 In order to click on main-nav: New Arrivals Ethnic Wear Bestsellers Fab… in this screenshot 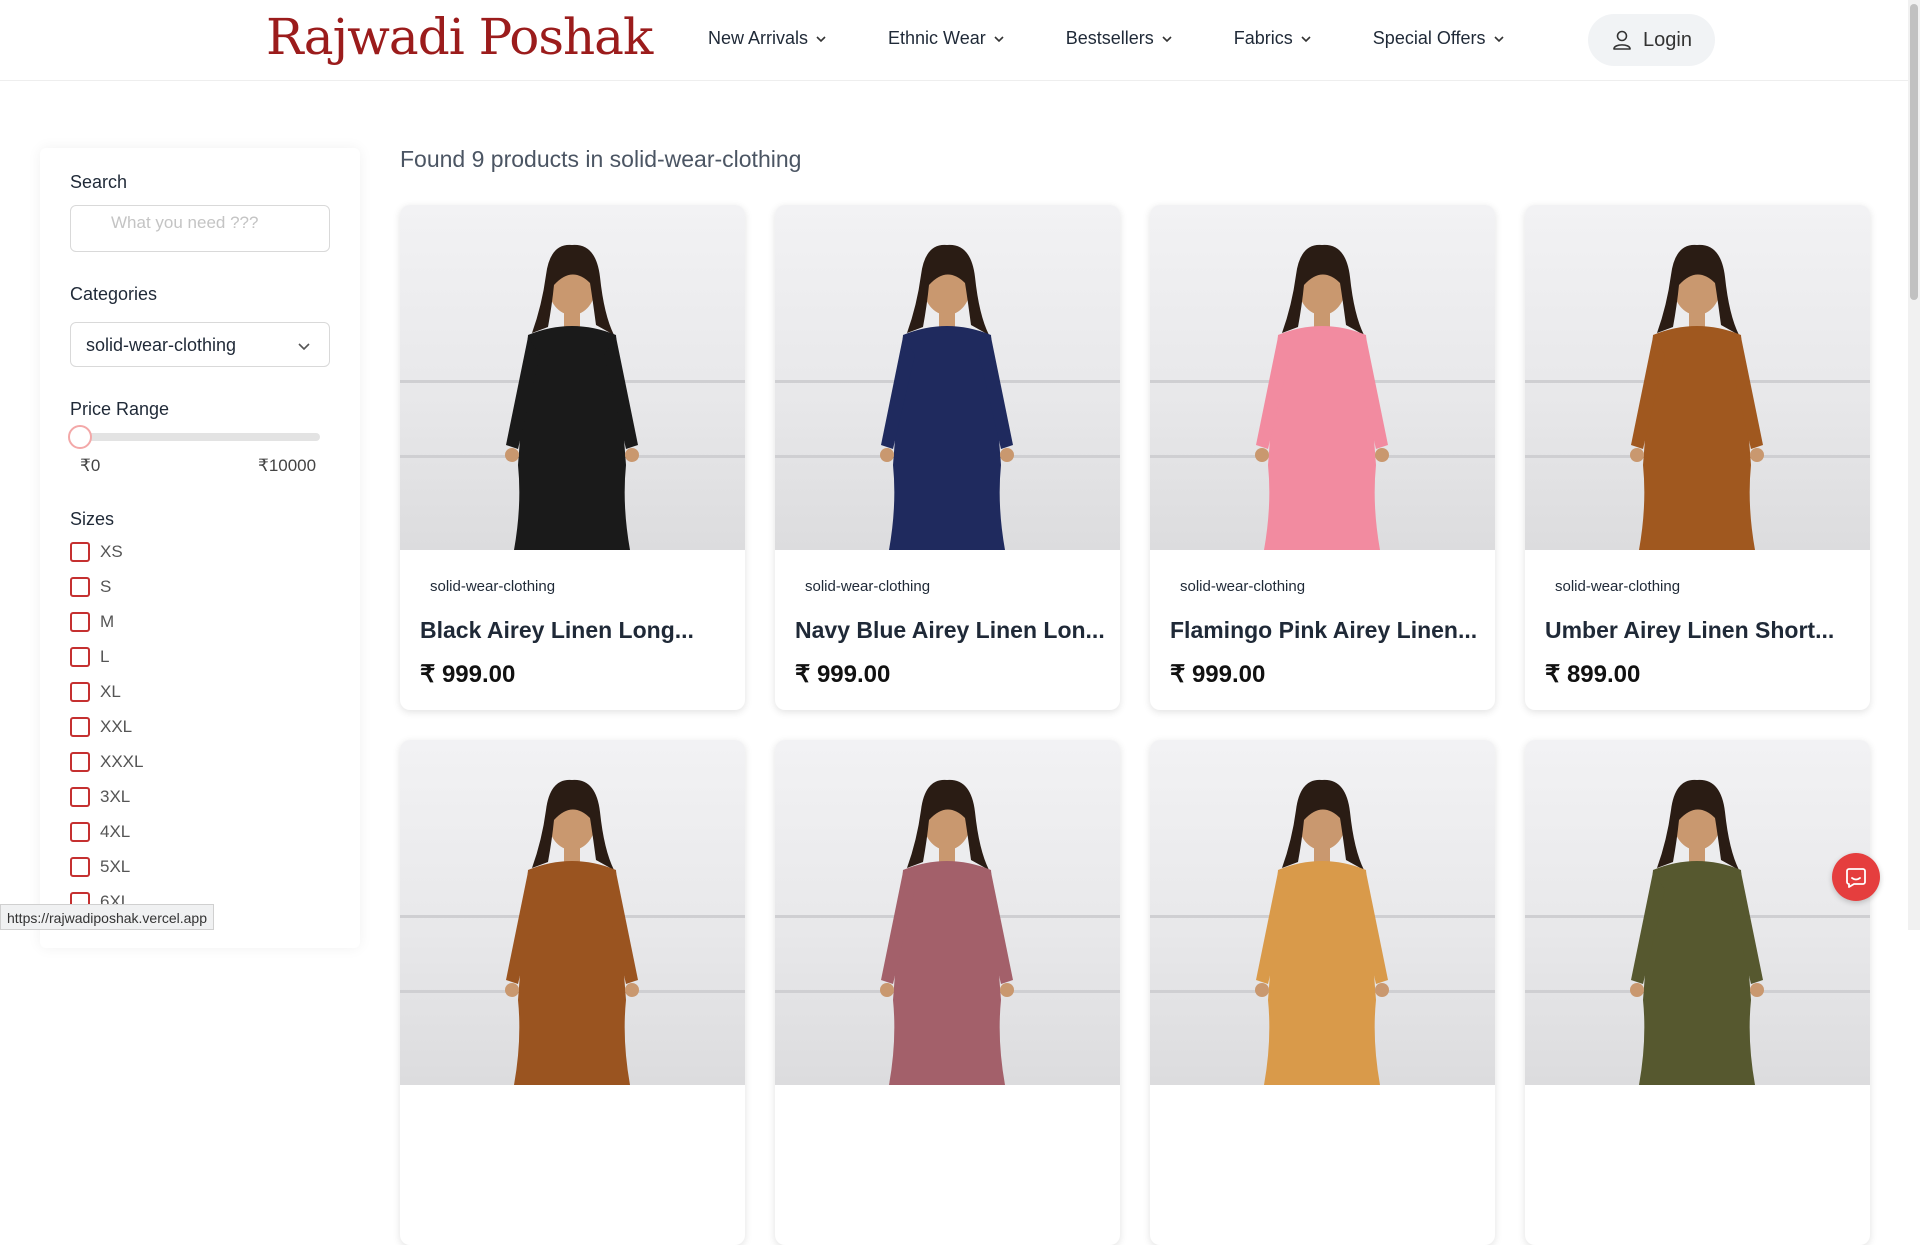, I will do `click(1106, 38)`.